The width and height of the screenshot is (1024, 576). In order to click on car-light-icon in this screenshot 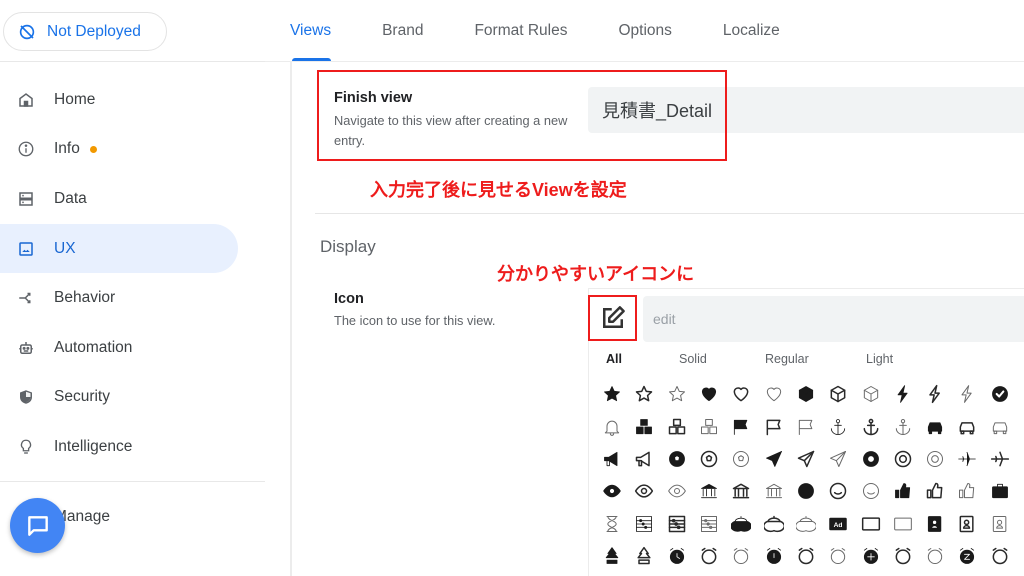, I will do `click(1000, 426)`.